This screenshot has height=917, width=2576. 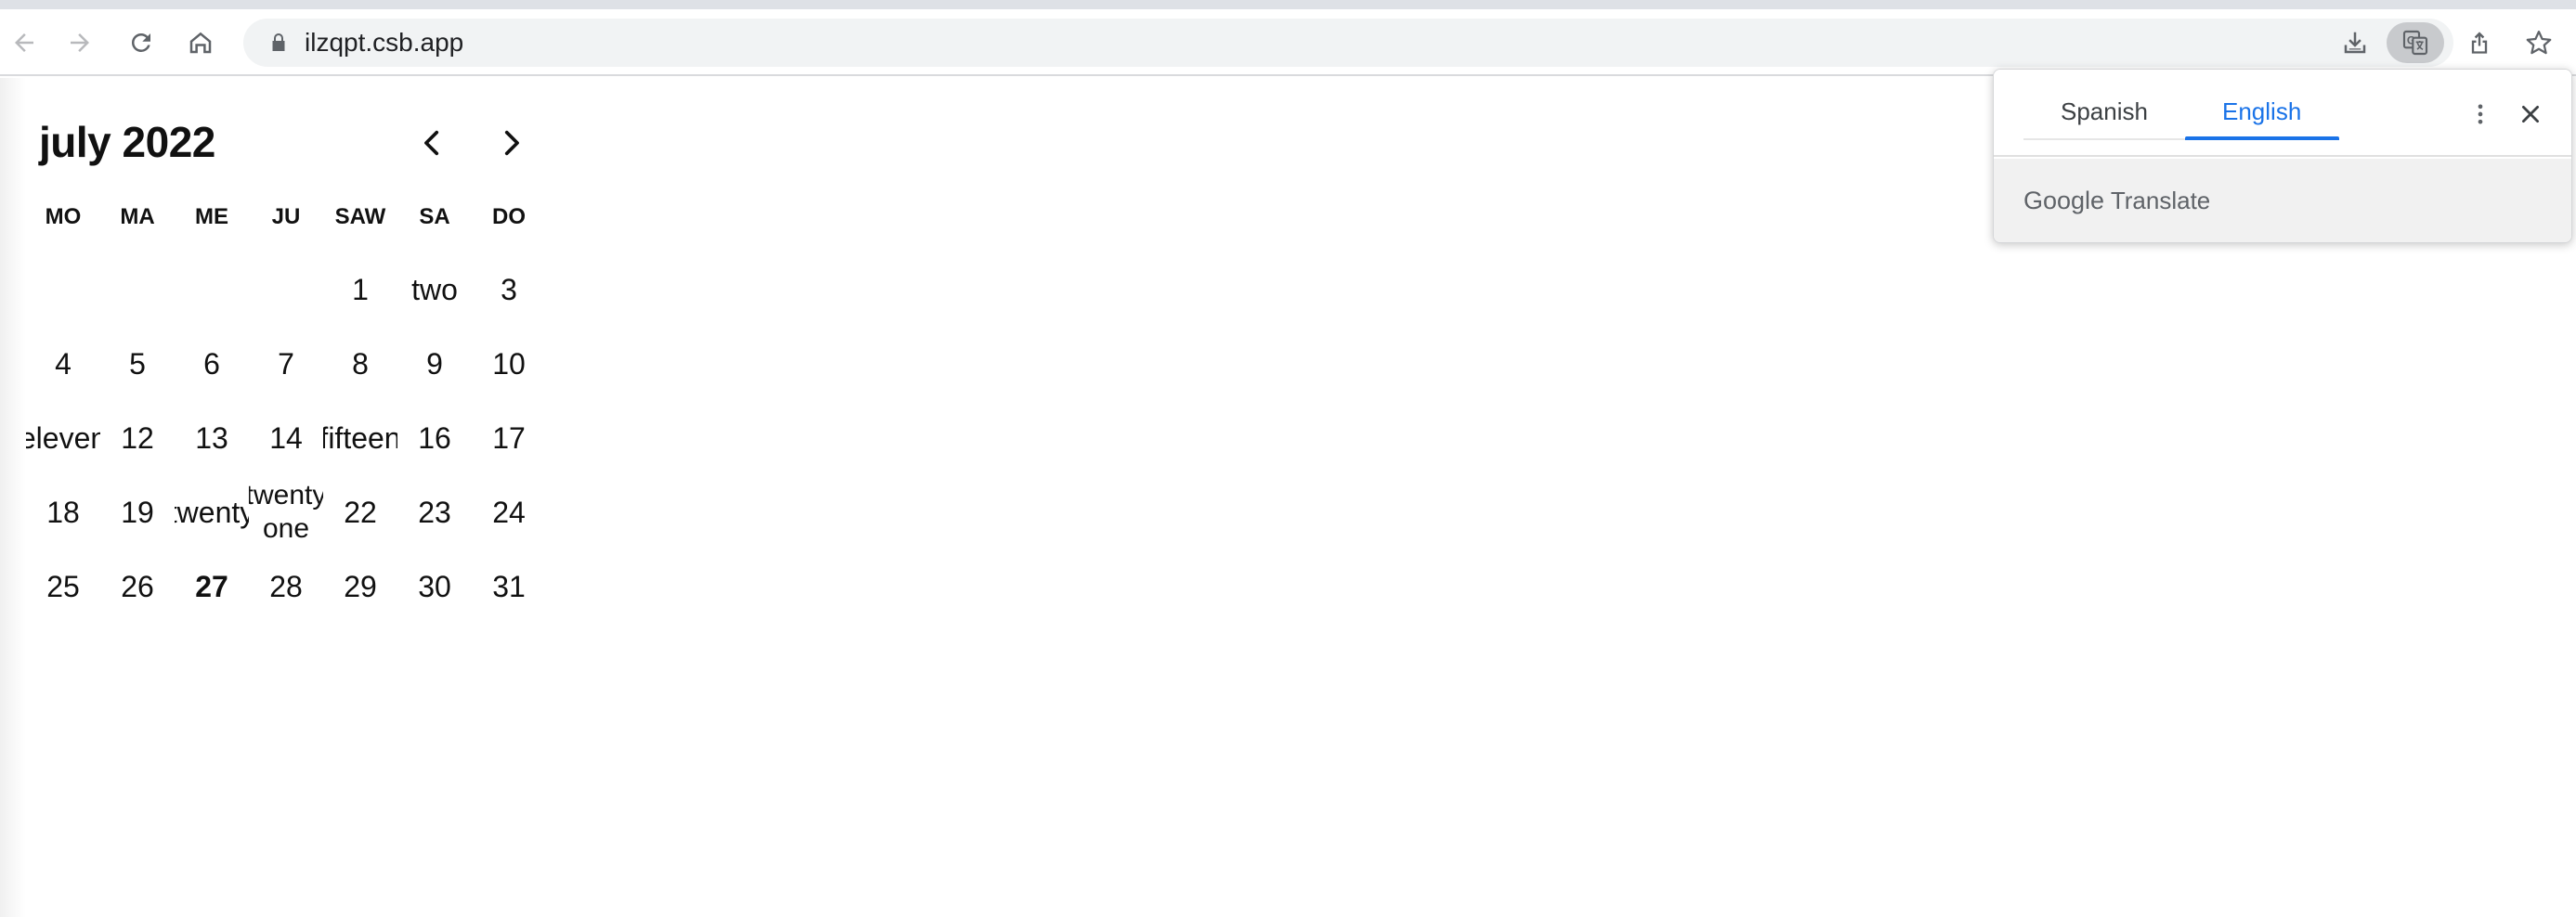 I want to click on previous-month-button, so click(x=432, y=143).